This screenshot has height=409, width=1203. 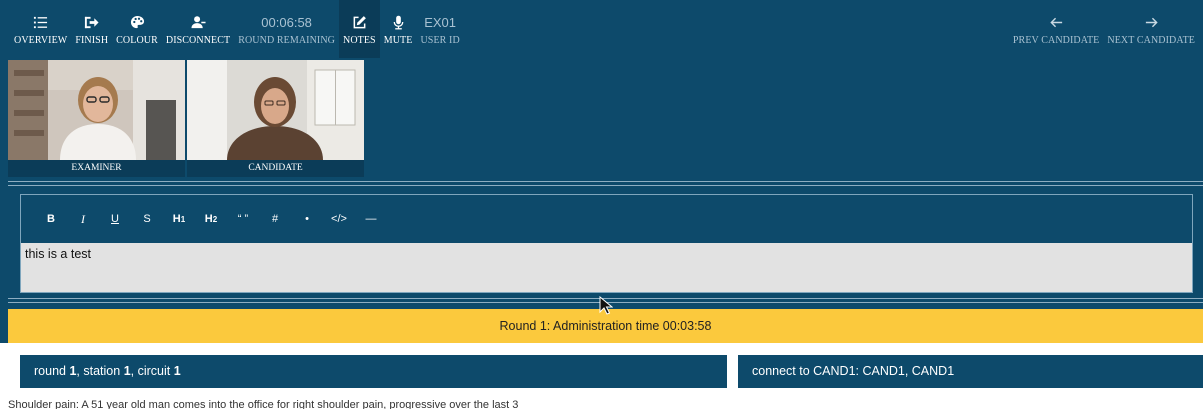 I want to click on hashtag-button: #, so click(x=275, y=219).